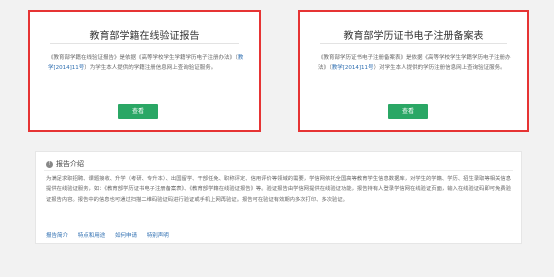 The image size is (554, 277). I want to click on link-features: 特点和用途, so click(92, 236).